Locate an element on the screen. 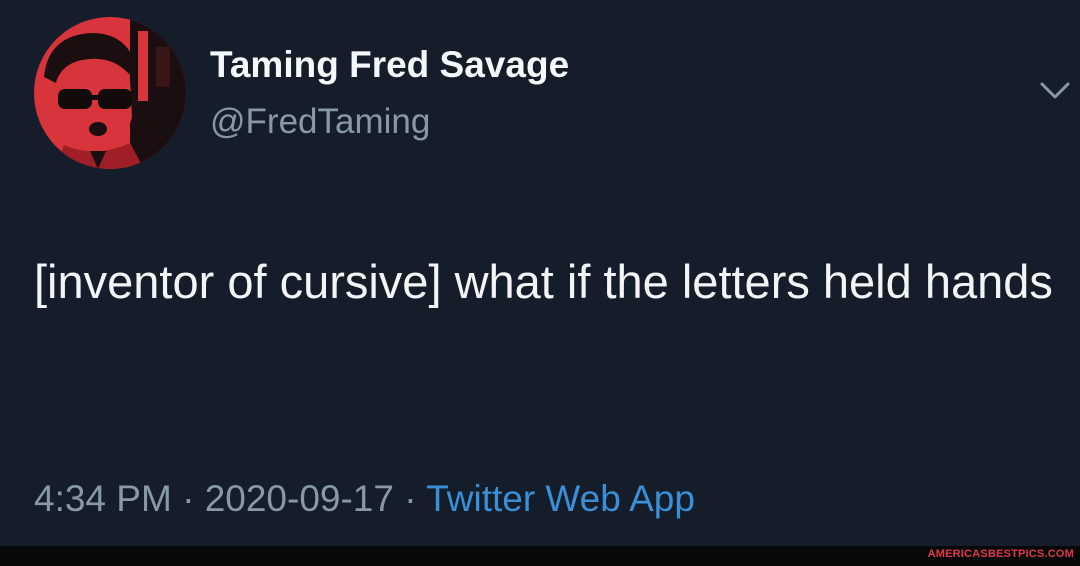  avatar-image is located at coordinates (110, 93).